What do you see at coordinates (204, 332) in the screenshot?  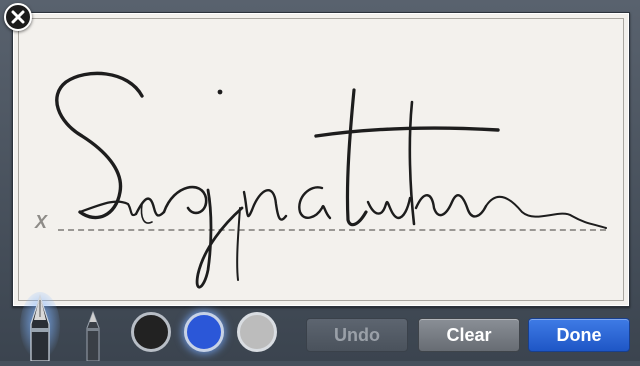 I see `color-blue-swatch` at bounding box center [204, 332].